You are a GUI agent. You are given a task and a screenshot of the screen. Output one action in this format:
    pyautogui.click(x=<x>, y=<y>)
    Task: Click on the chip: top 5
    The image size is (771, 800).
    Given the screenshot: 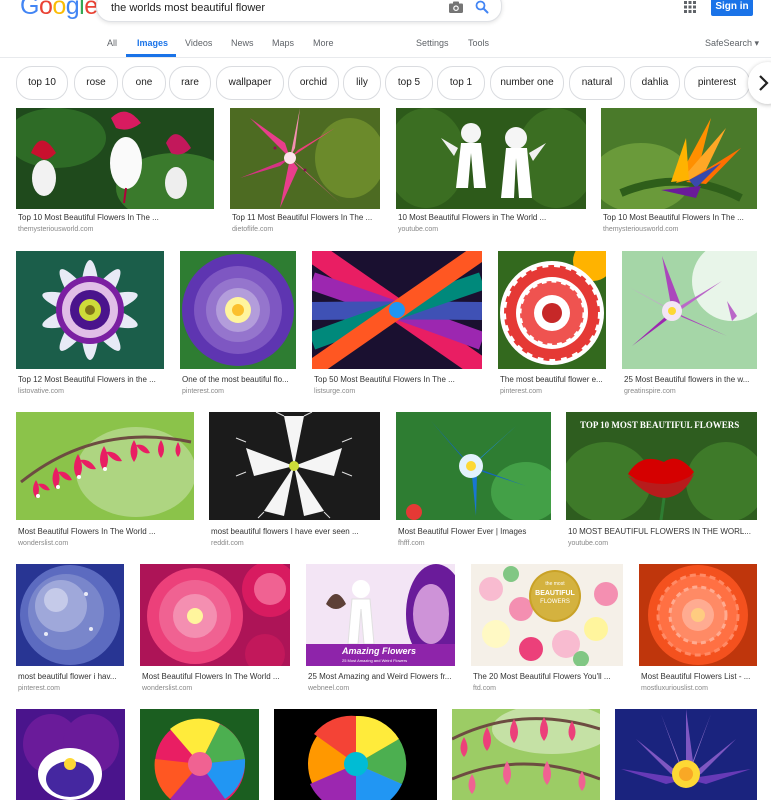 What is the action you would take?
    pyautogui.click(x=409, y=83)
    